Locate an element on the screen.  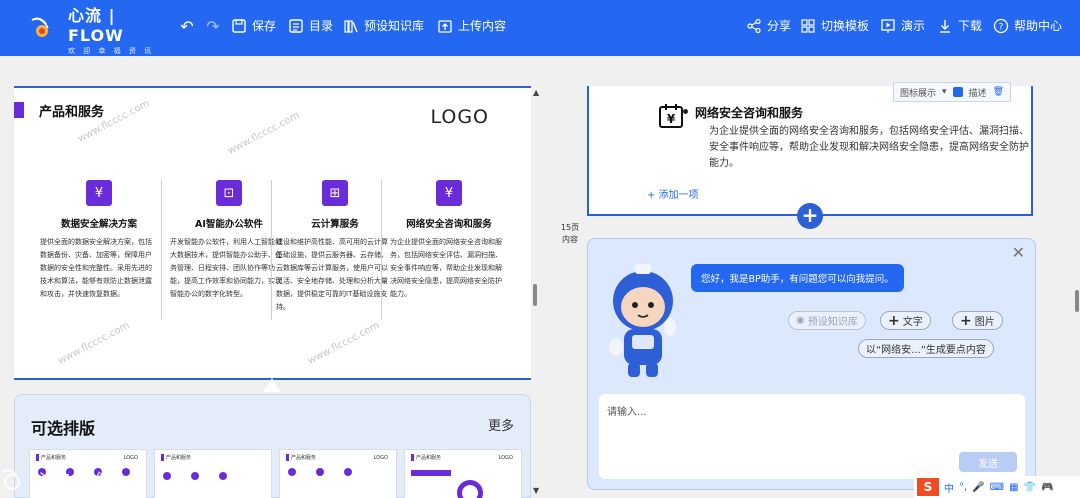
right-scrollbar-handle is located at coordinates (1077, 301).